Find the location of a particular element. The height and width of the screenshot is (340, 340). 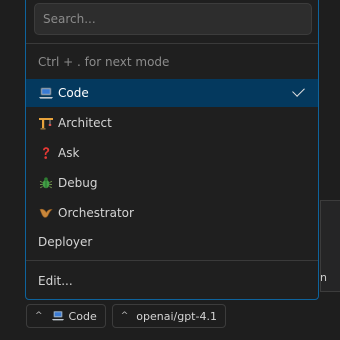

mode-hint: Ctrl + . for next mode is located at coordinates (104, 62).